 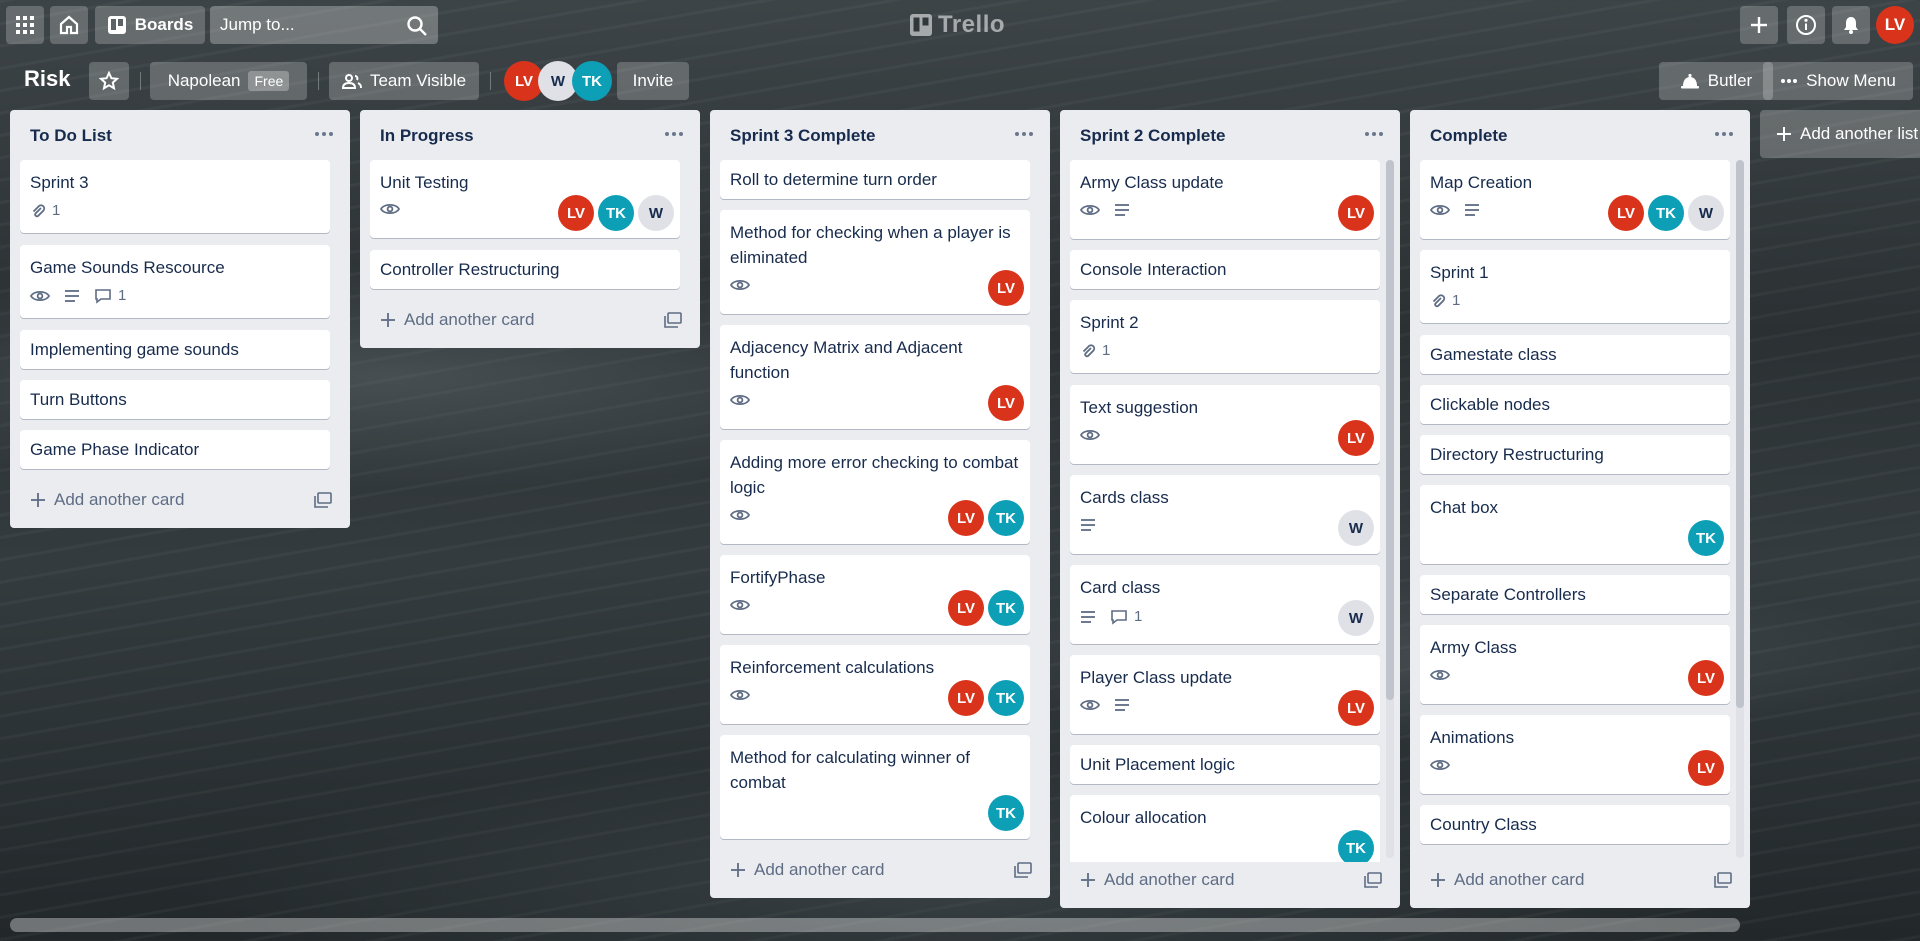 I want to click on card-title: Army Class update, so click(x=1152, y=182).